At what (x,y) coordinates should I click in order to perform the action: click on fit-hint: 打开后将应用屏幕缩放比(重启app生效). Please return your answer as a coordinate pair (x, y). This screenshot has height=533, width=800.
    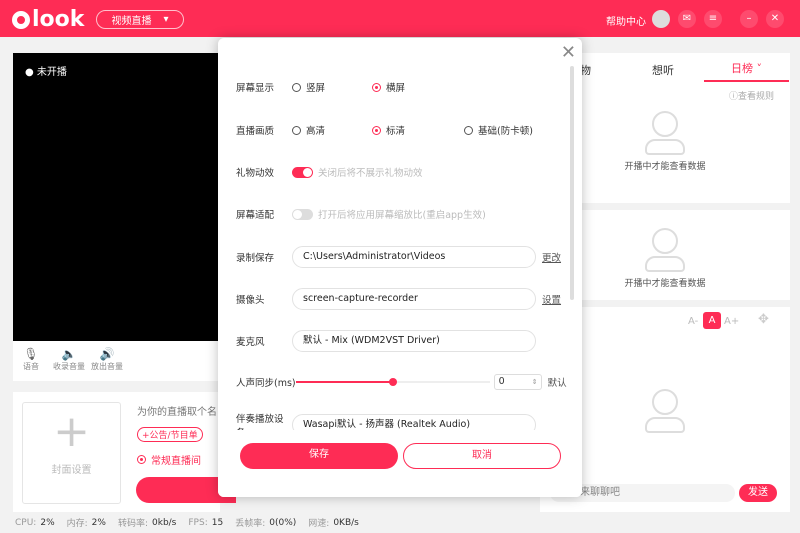
    Looking at the image, I should click on (402, 215).